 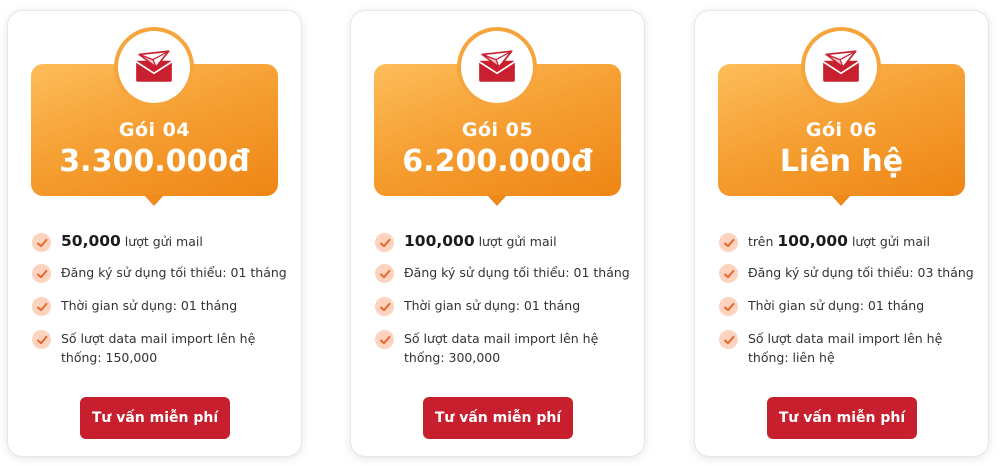 I want to click on feature-item: 100,000 lượt gửi mail, so click(x=502, y=242).